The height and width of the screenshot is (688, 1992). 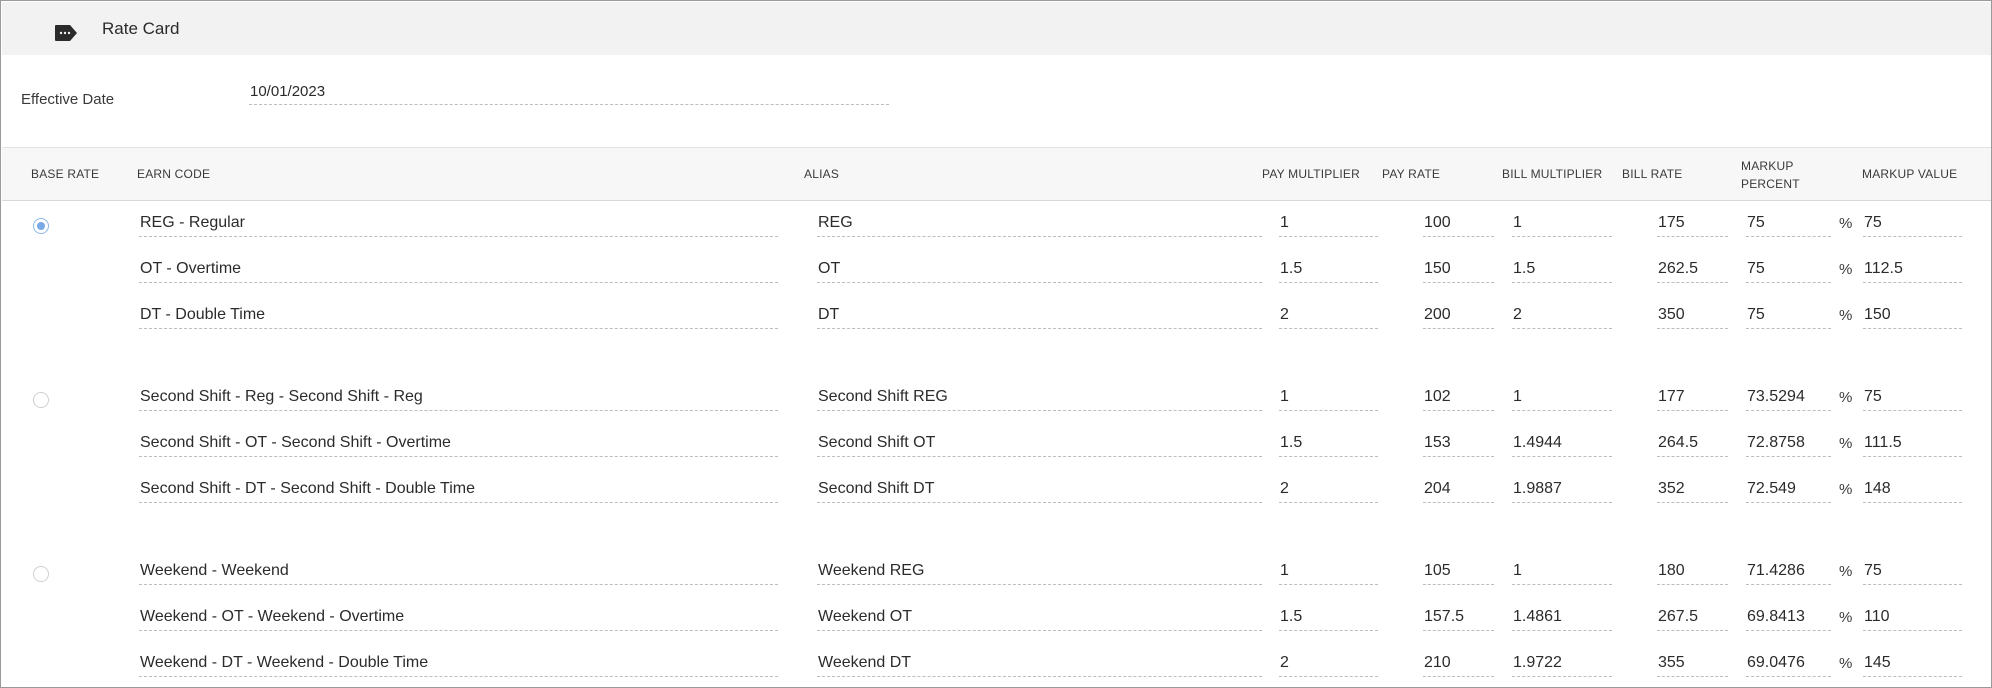 I want to click on panel-title: Rate Card, so click(x=141, y=28).